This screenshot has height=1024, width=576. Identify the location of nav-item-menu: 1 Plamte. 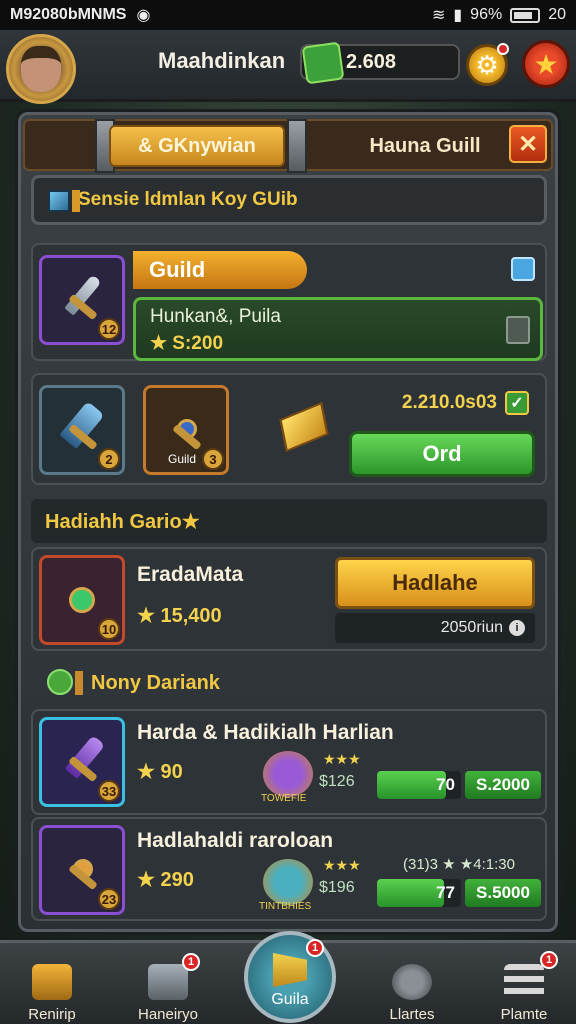
(524, 987).